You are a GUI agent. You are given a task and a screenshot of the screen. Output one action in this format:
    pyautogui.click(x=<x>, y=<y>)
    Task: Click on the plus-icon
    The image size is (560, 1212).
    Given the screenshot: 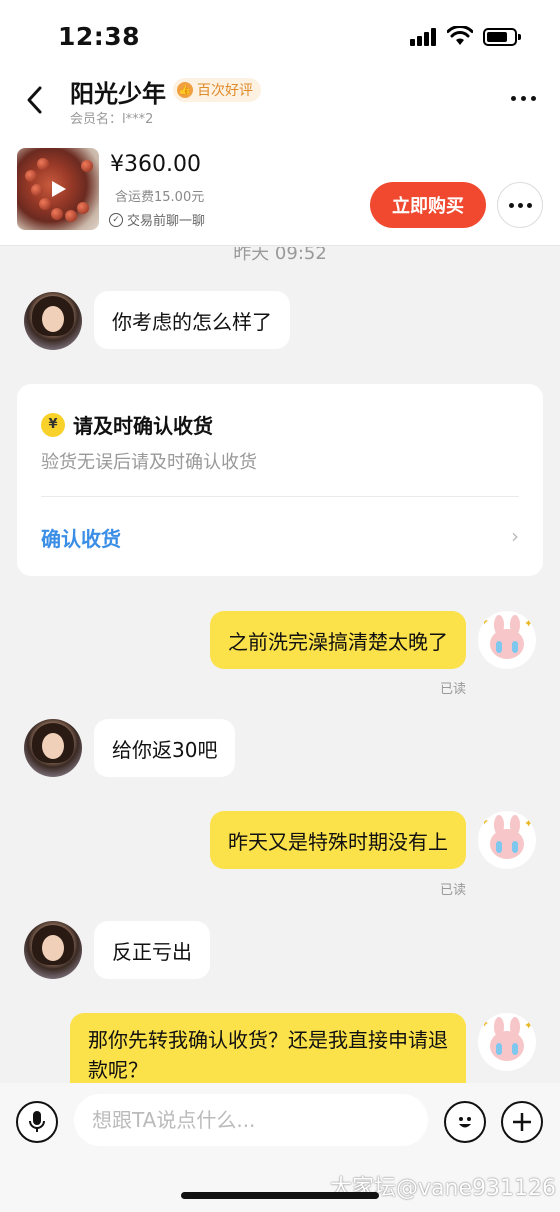 What is the action you would take?
    pyautogui.click(x=522, y=1122)
    